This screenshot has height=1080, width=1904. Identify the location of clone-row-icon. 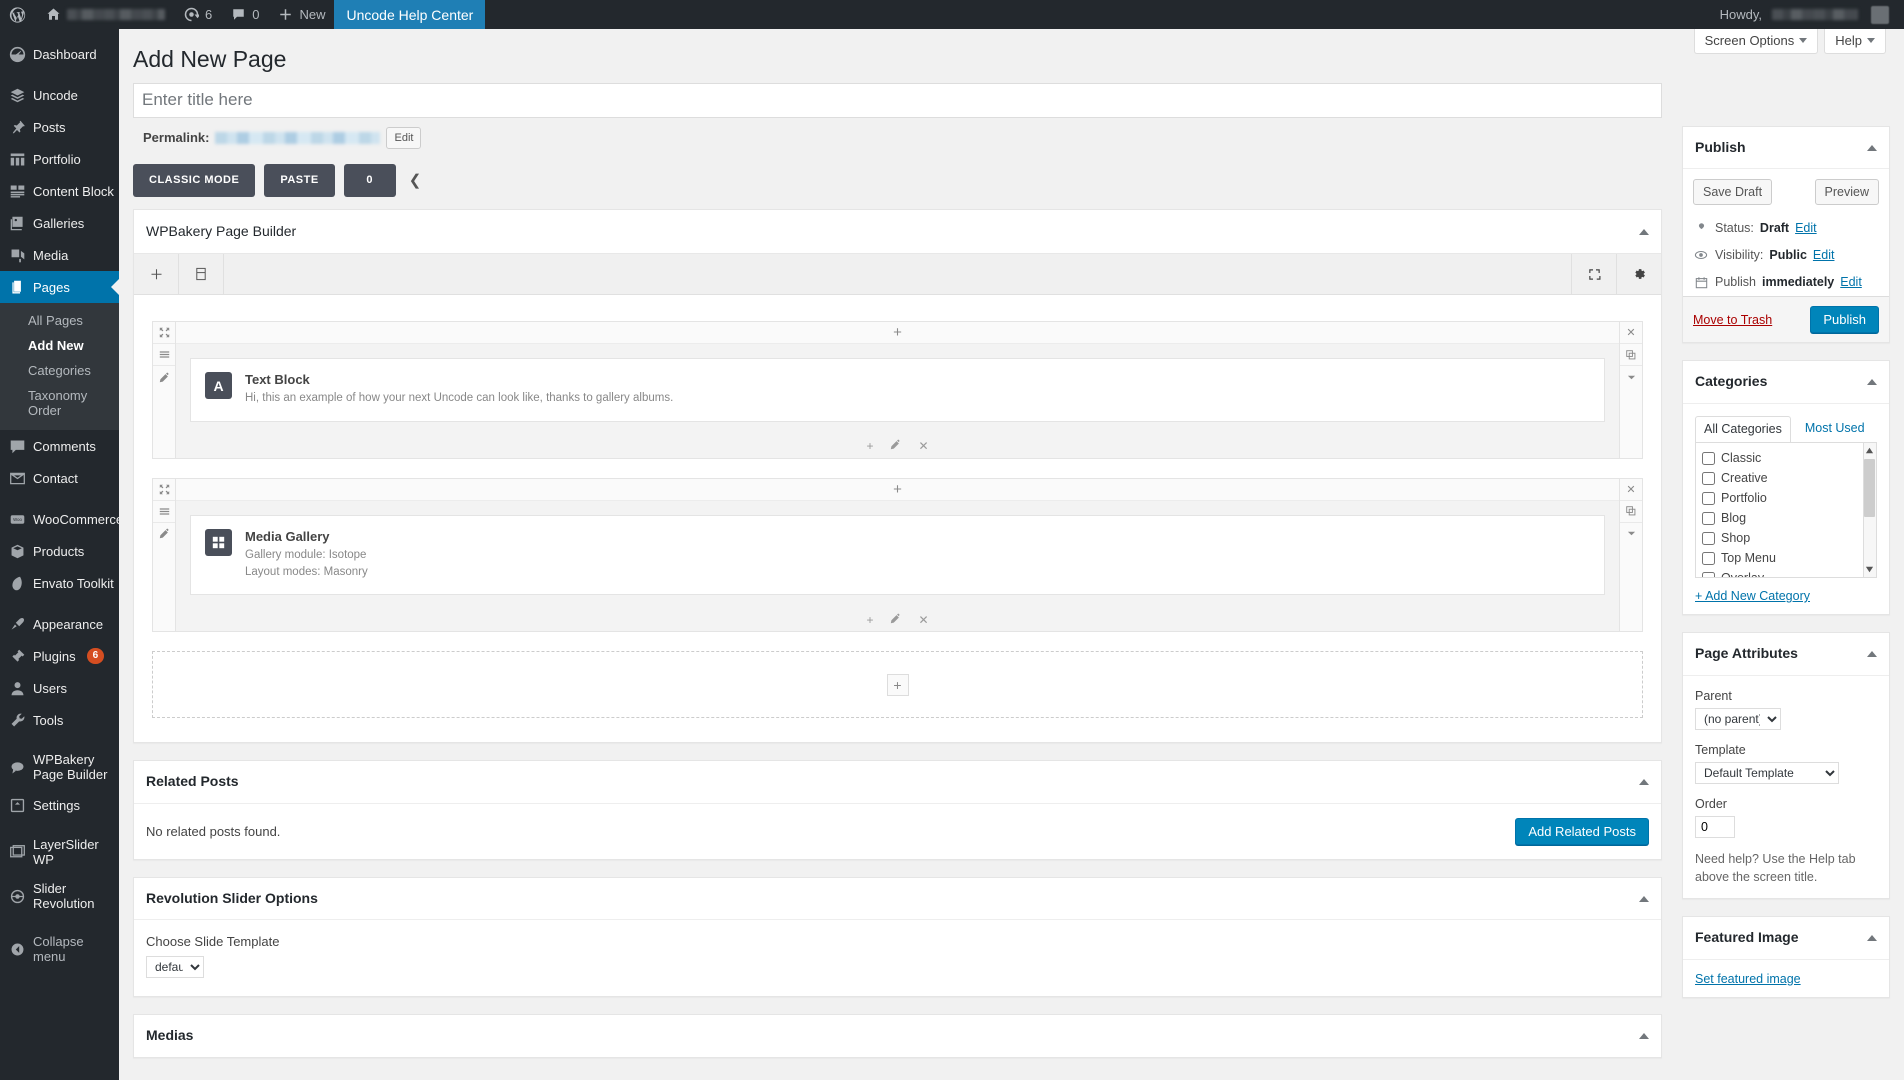
(1631, 355).